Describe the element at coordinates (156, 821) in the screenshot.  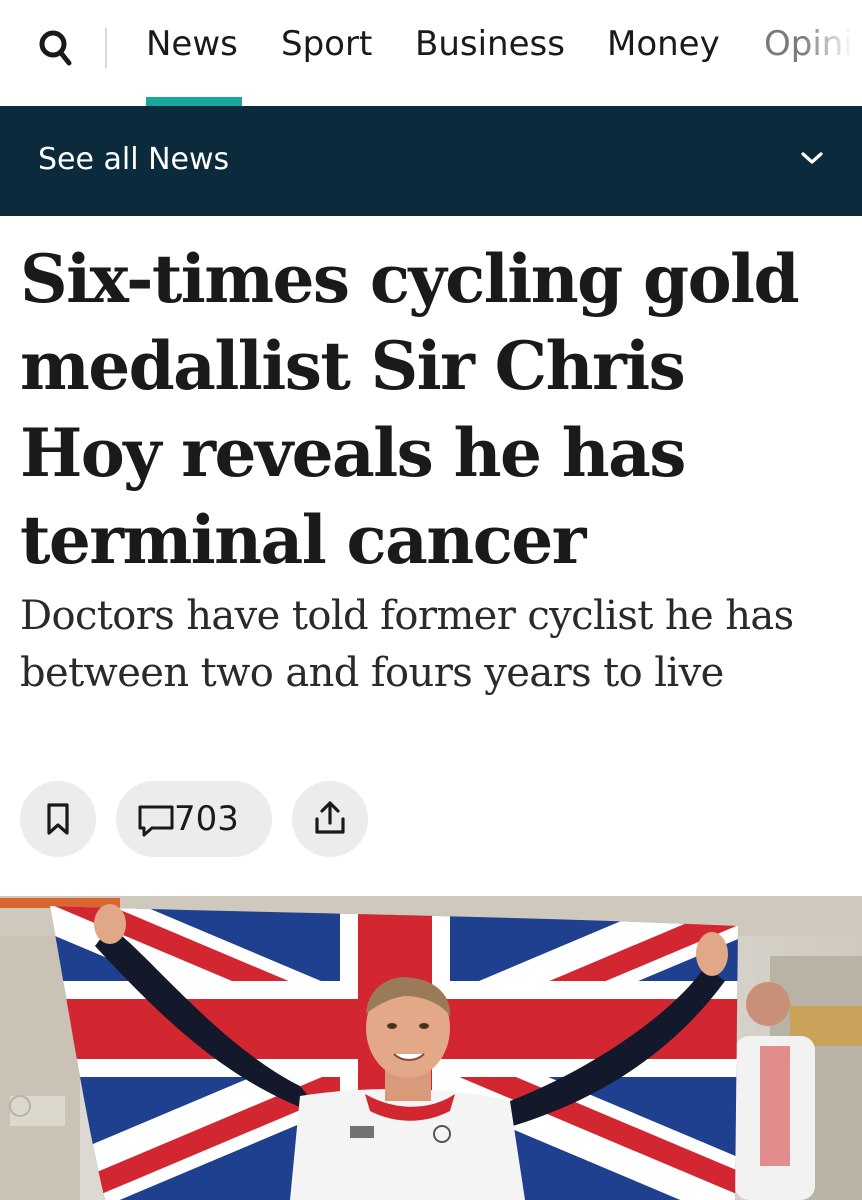
I see `comment-icon` at that location.